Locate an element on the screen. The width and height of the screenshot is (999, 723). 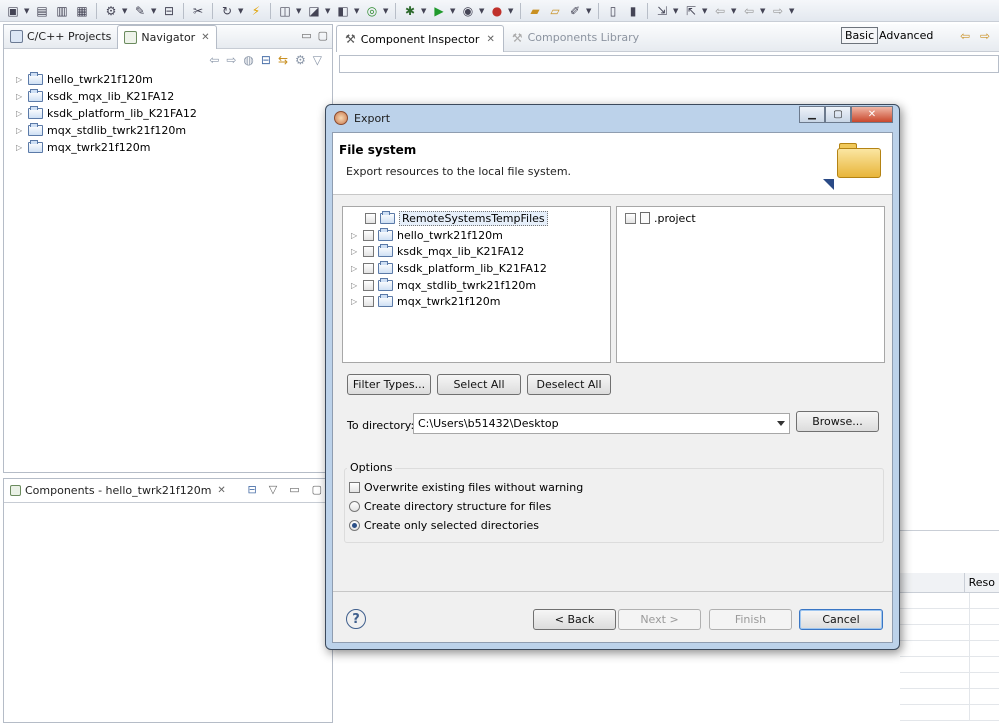
panel-icon: ▯ is located at coordinates (613, 11).